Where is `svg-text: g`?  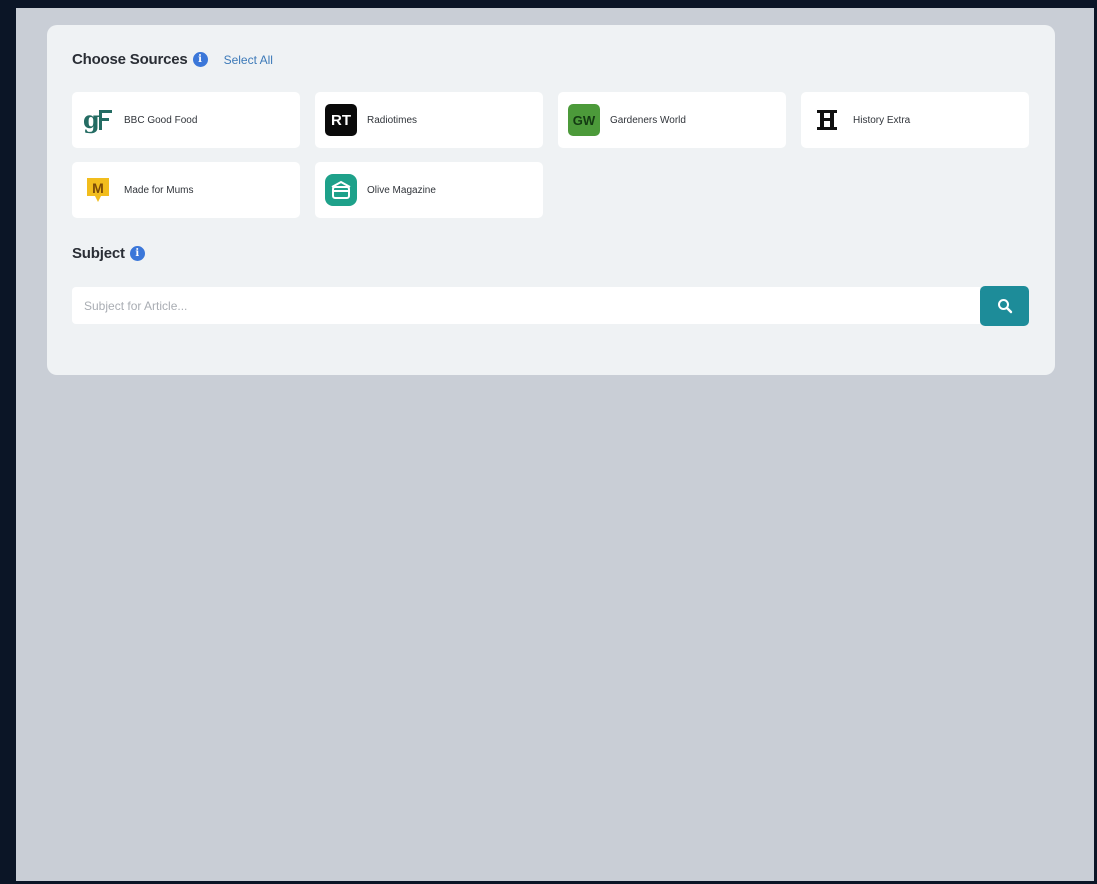 svg-text: g is located at coordinates (91, 119).